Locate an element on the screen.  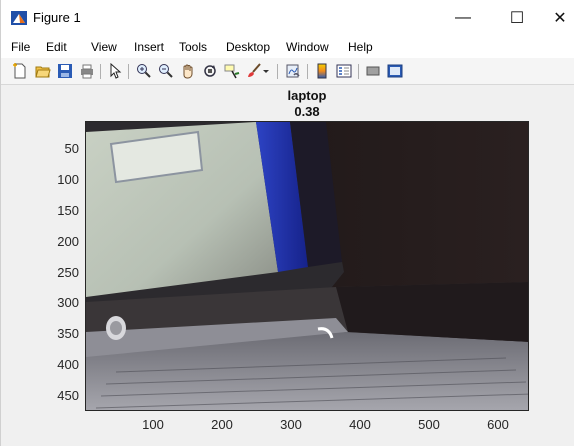
data-cursor-icon is located at coordinates (232, 71).